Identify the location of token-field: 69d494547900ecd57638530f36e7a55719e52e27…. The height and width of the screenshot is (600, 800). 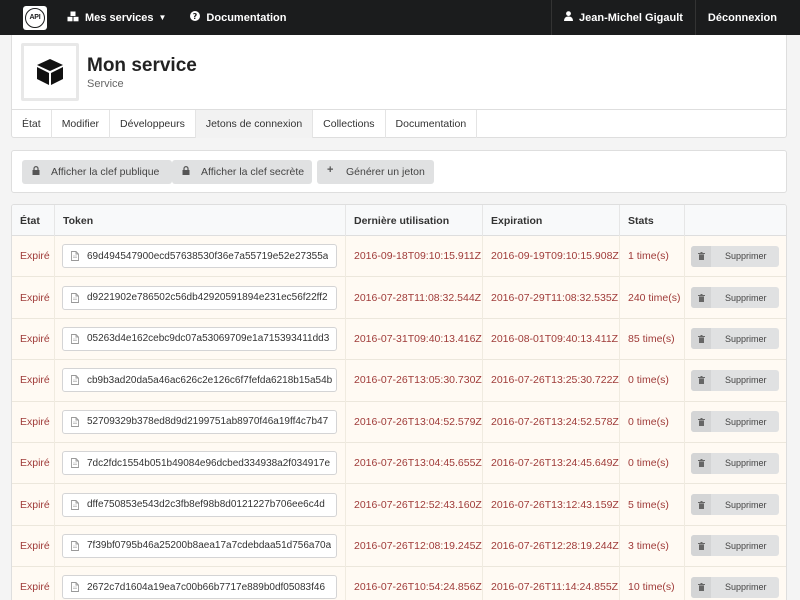
(199, 256).